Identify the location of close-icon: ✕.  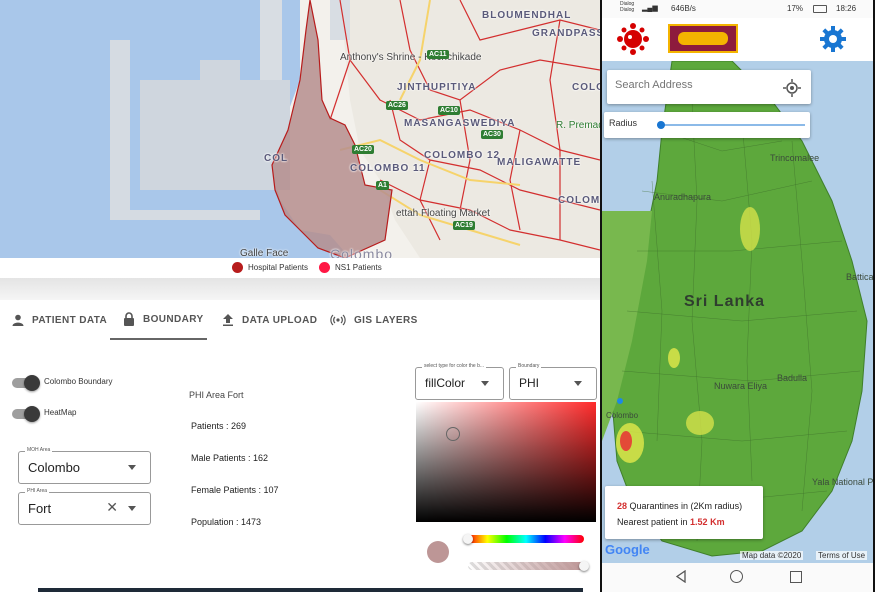
(112, 507).